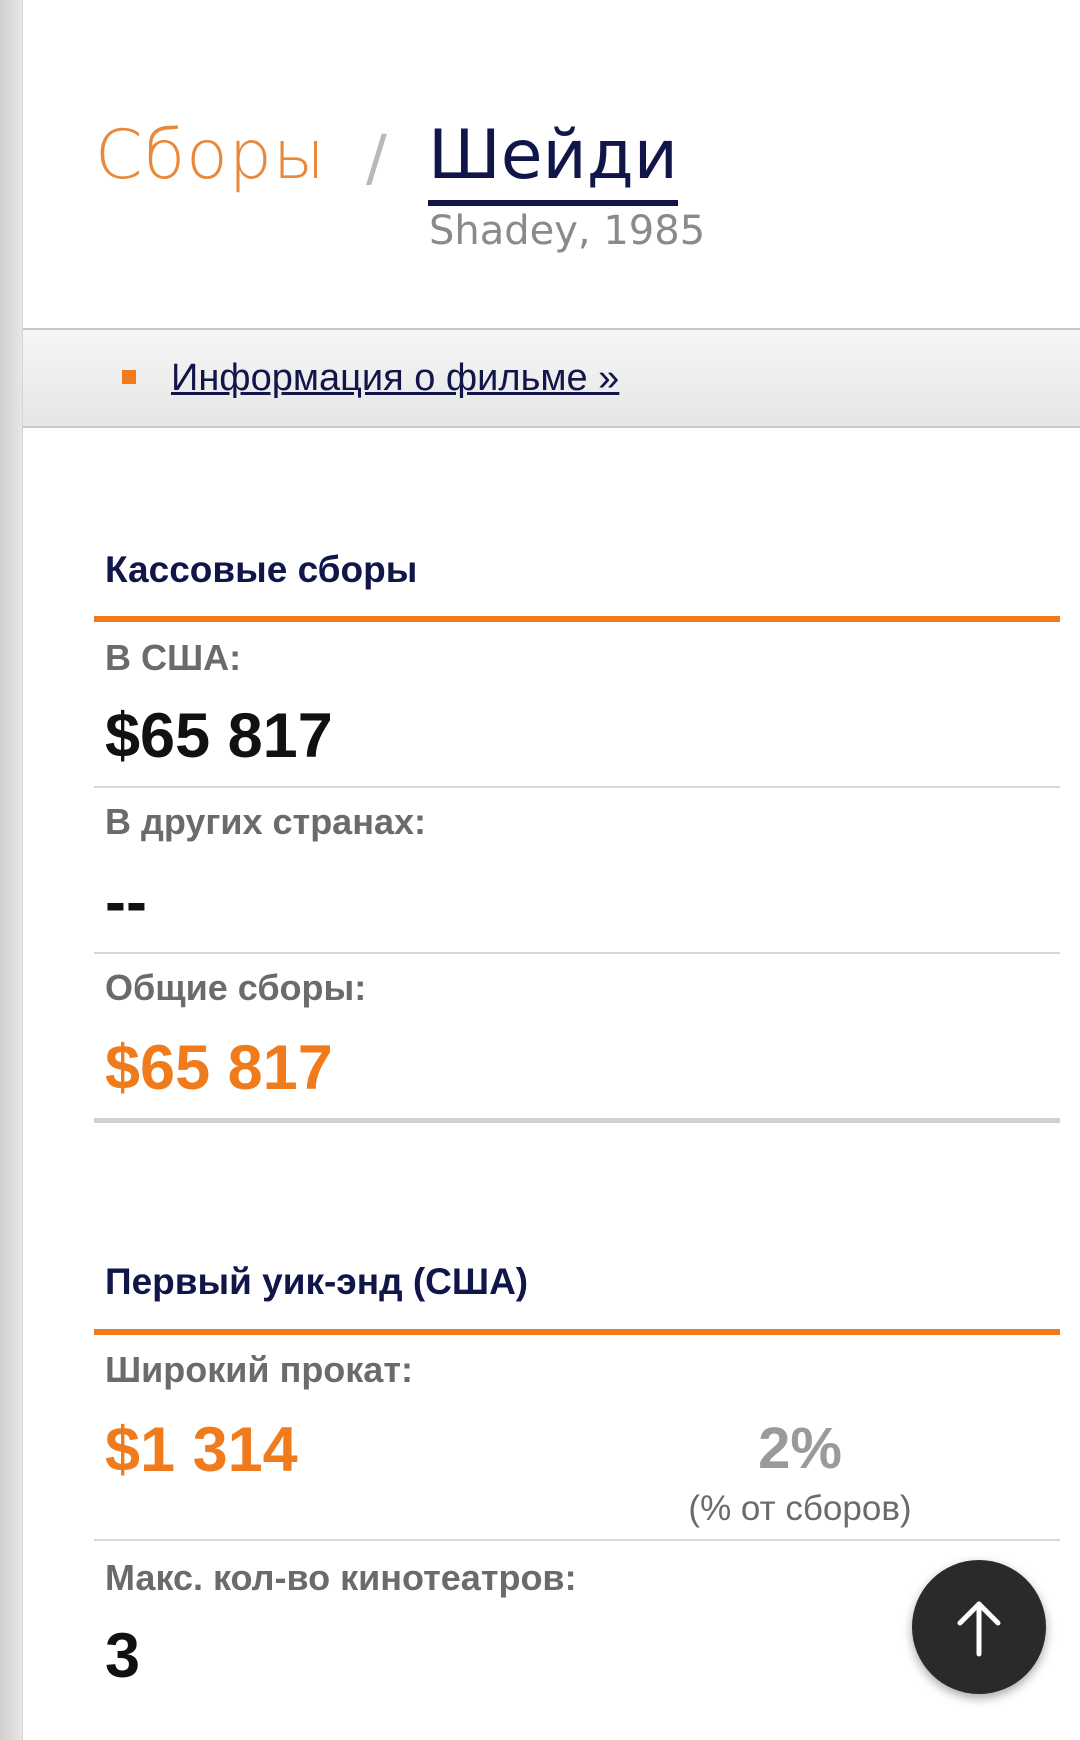  Describe the element at coordinates (259, 1369) in the screenshot. I see `wide-release-label: Широкий прокат:` at that location.